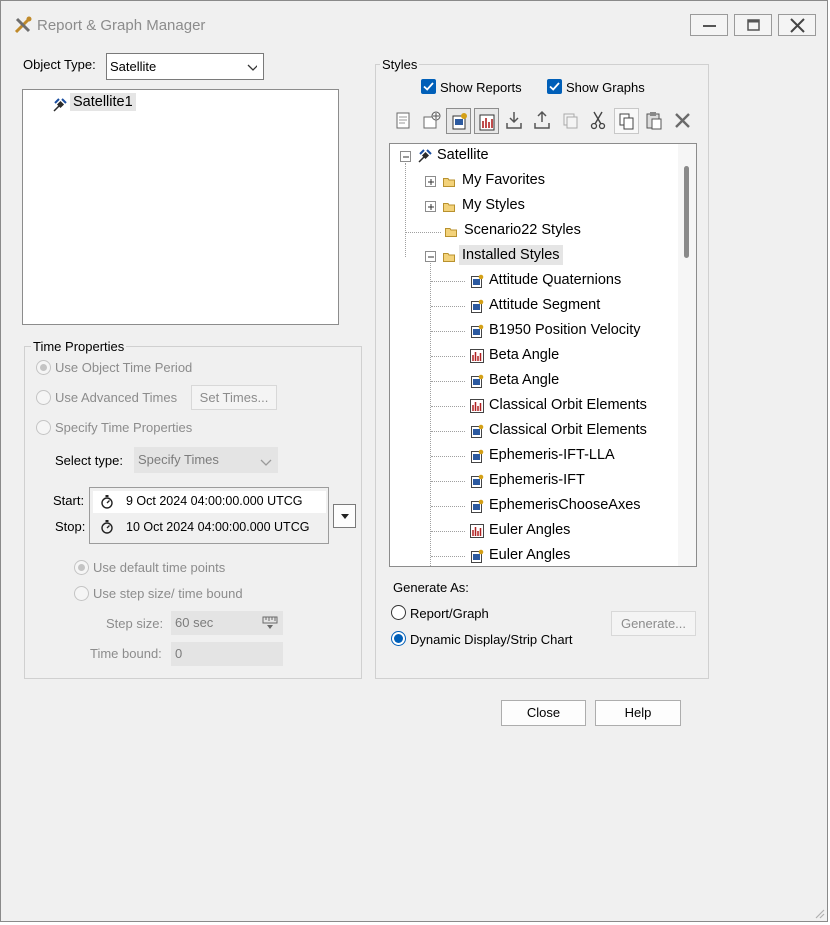 The height and width of the screenshot is (925, 830). Describe the element at coordinates (70, 526) in the screenshot. I see `stop-label: Stop:` at that location.